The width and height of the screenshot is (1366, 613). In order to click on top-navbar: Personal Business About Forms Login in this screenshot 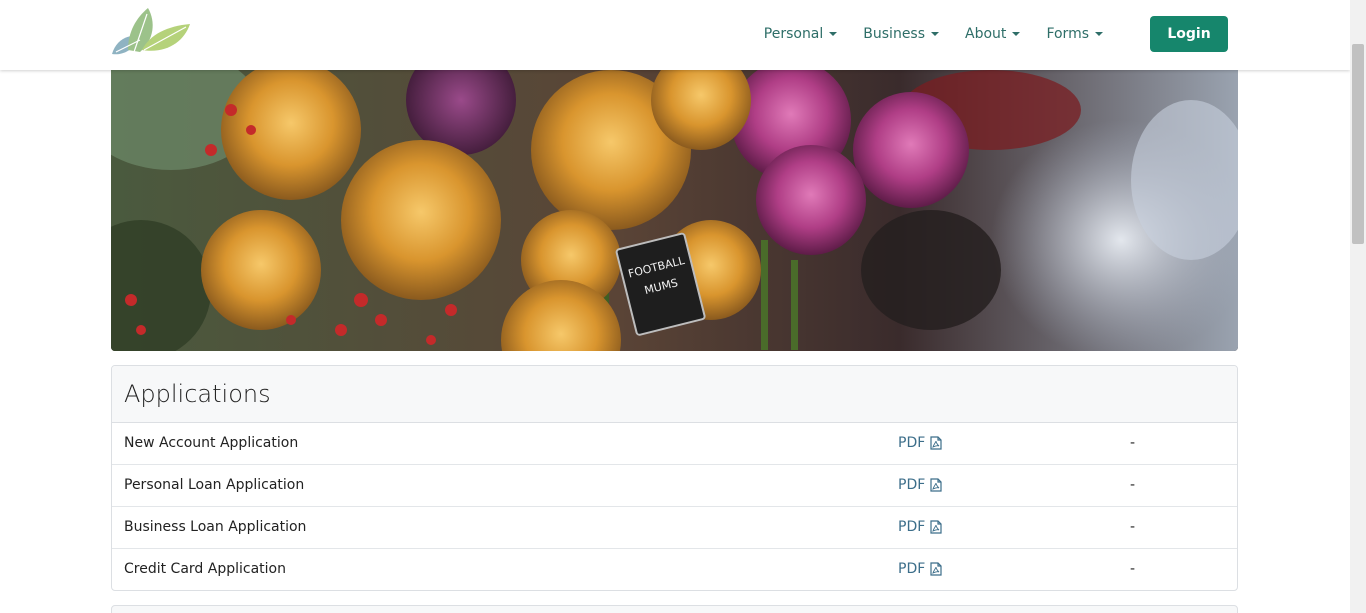, I will do `click(675, 35)`.